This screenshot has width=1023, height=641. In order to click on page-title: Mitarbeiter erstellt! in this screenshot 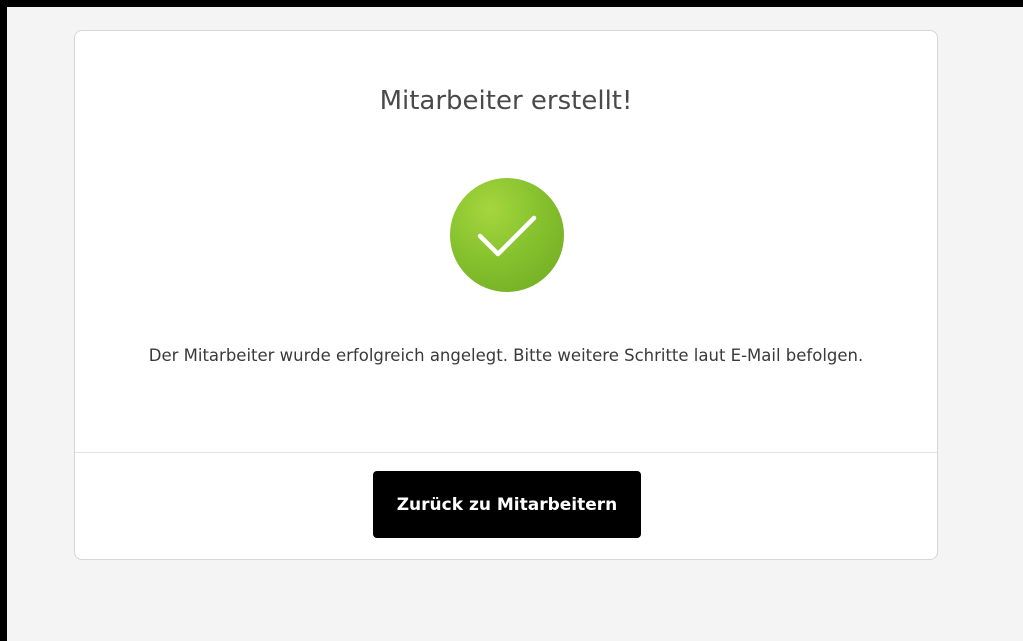, I will do `click(506, 101)`.